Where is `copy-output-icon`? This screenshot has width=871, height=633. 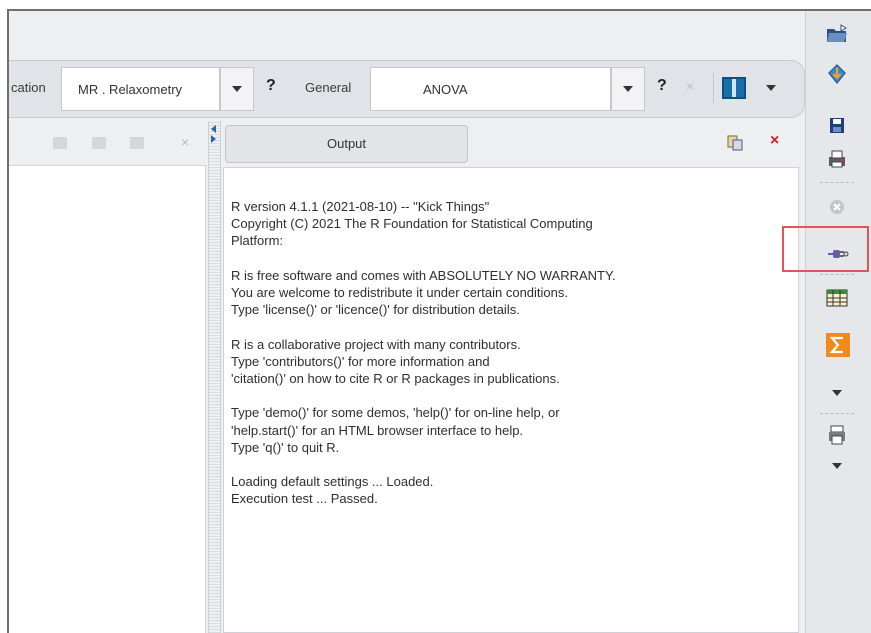 copy-output-icon is located at coordinates (735, 143).